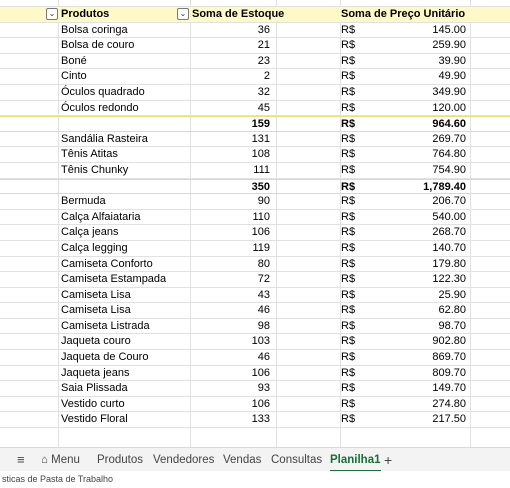 This screenshot has height=488, width=510. What do you see at coordinates (233, 357) in the screenshot?
I see `estoque-cell: 46` at bounding box center [233, 357].